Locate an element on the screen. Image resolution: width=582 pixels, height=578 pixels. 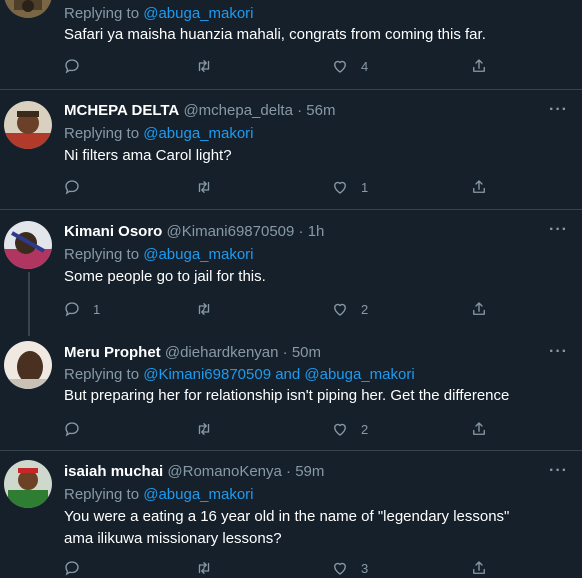
like-count: 3 is located at coordinates (365, 568).